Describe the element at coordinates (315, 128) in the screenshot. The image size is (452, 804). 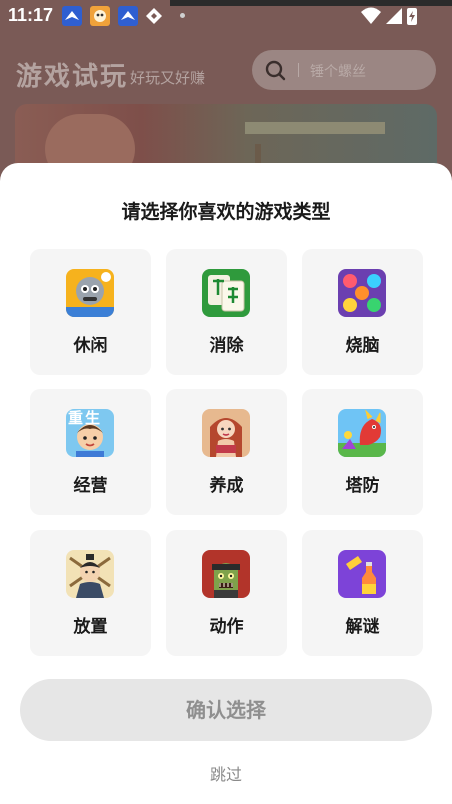
I see `banner-art-shape` at that location.